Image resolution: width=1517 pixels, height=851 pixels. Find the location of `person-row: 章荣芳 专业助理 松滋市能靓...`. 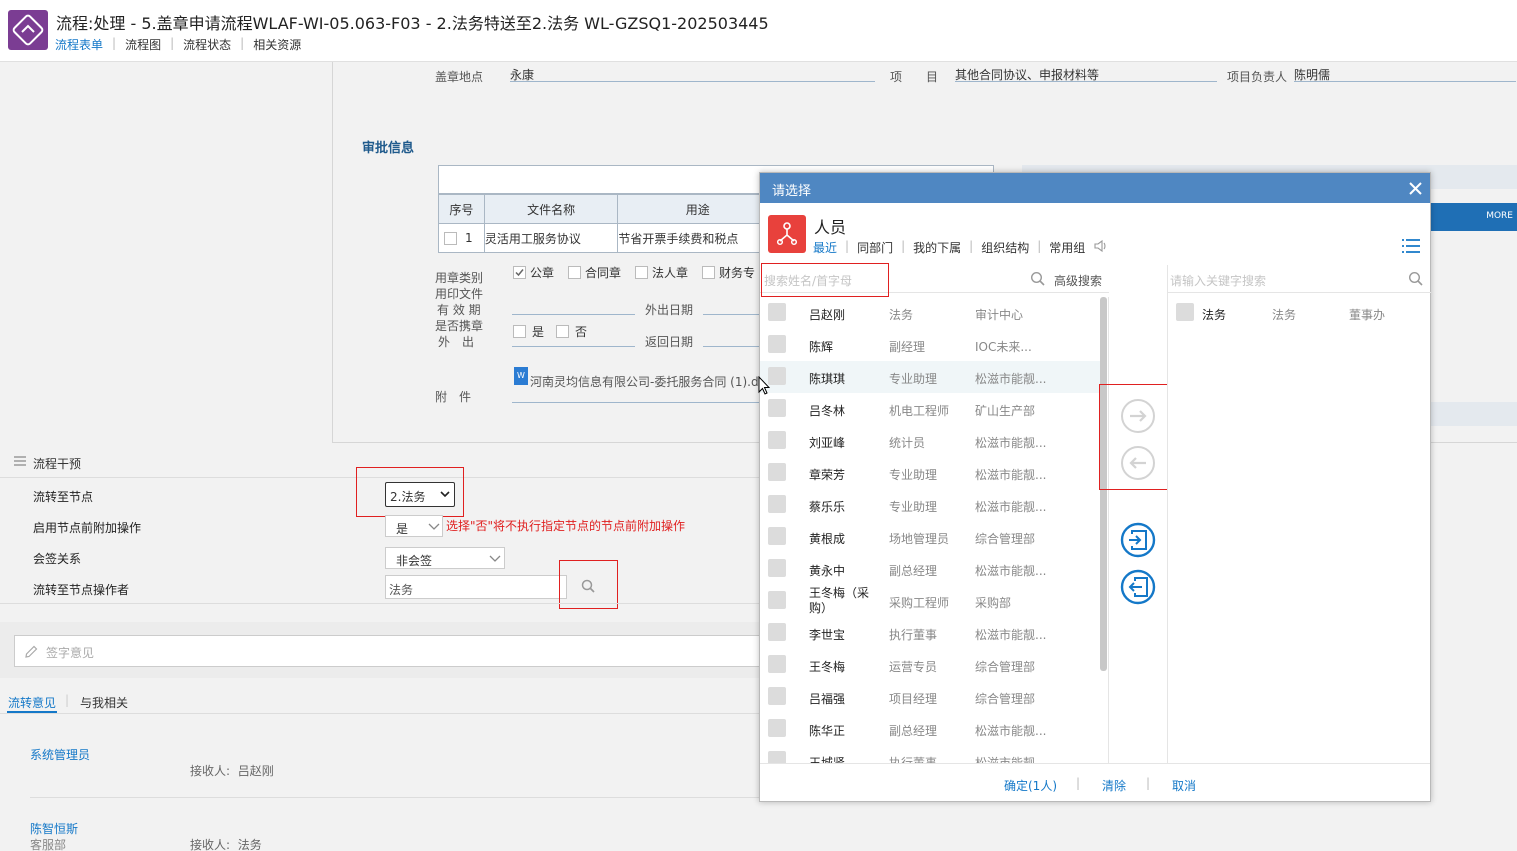

person-row: 章荣芳 专业助理 松滋市能靓... is located at coordinates (930, 473).